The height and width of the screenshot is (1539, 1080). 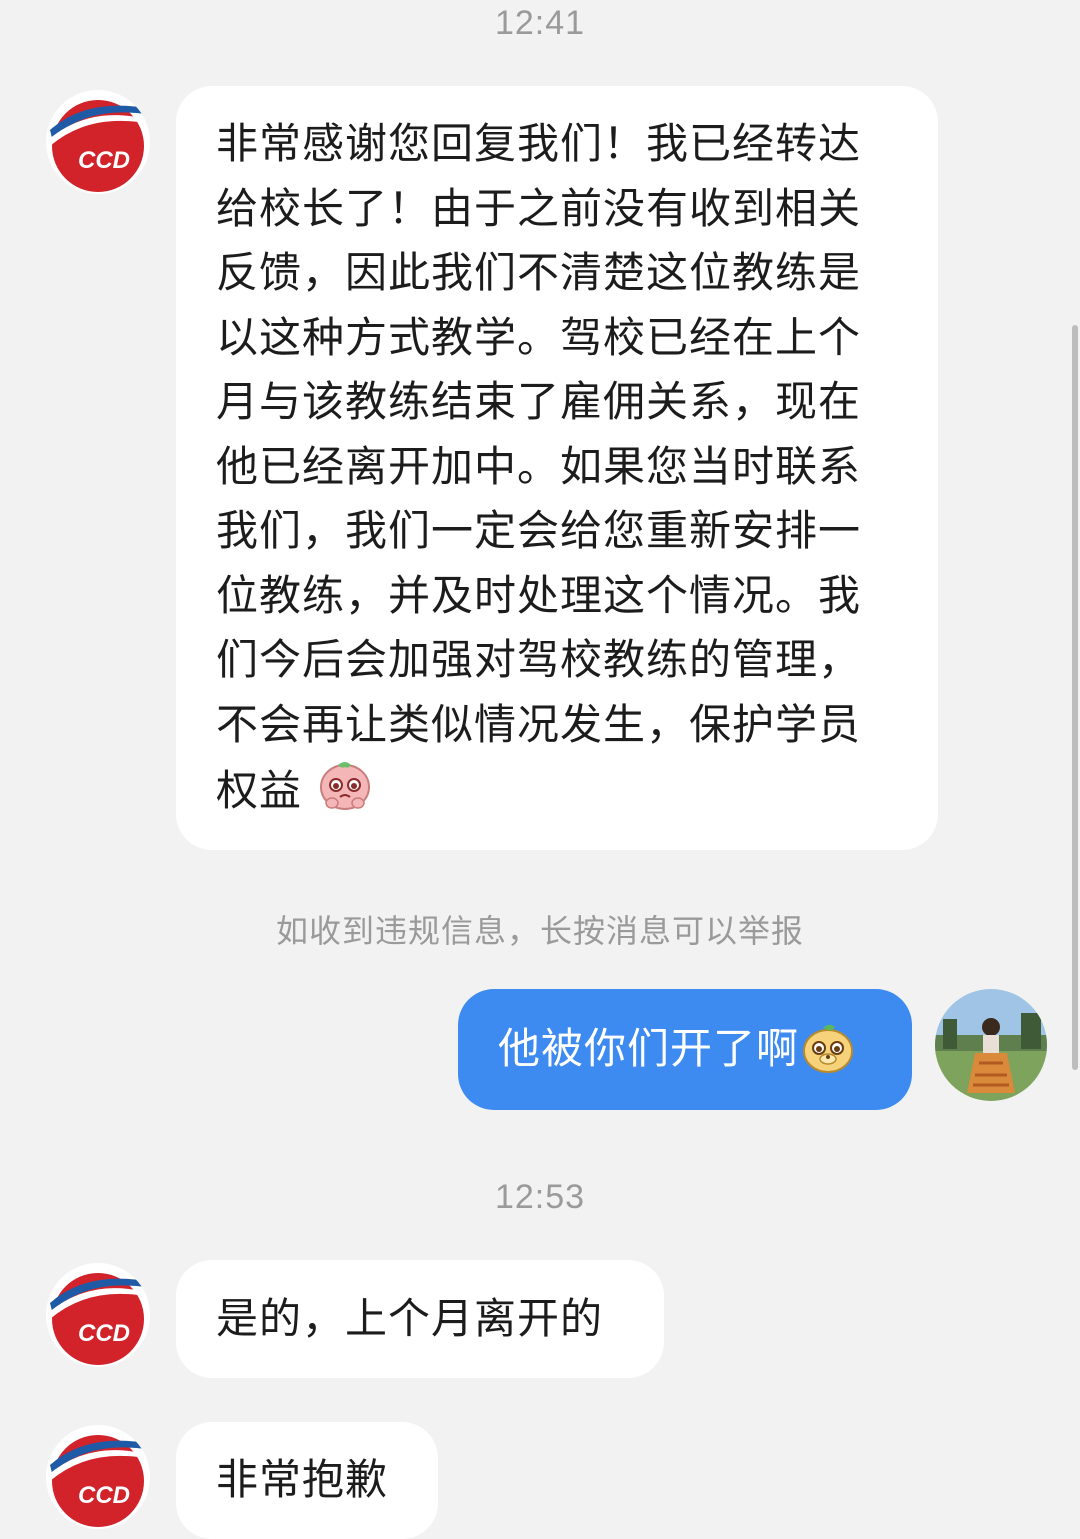 I want to click on message-line: 位教练，并及时处理这个情况。我, so click(x=539, y=595).